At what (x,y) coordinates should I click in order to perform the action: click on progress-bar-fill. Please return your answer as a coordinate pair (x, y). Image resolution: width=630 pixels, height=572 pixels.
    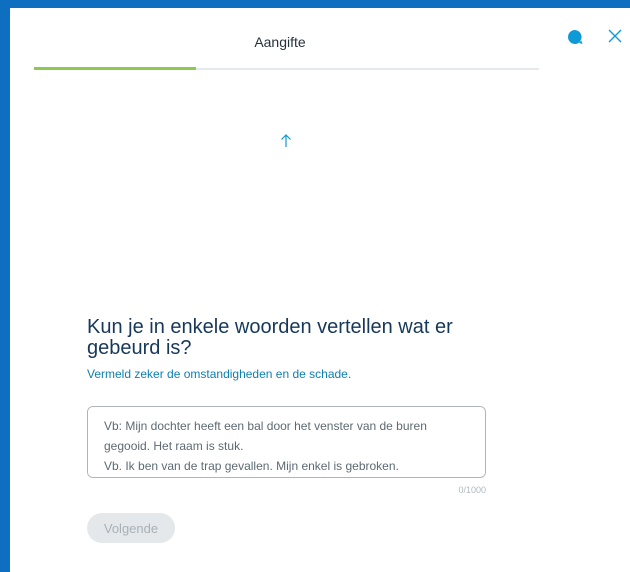
    Looking at the image, I should click on (115, 68).